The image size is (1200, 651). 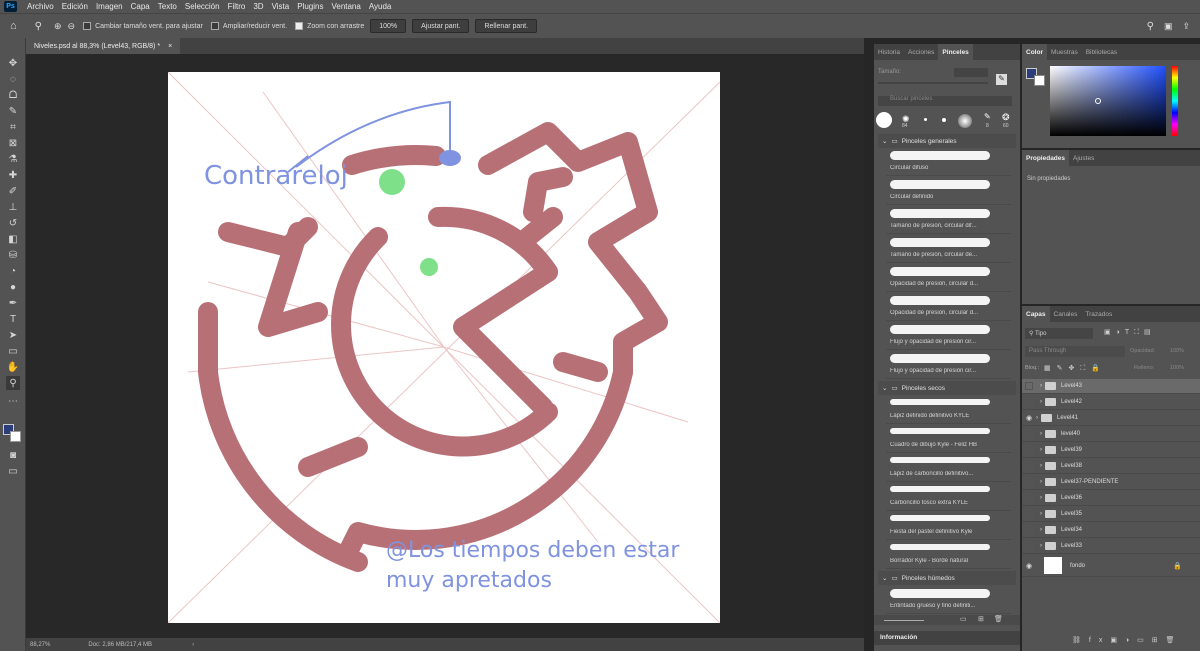 I want to click on layer-row: › Level36, so click(x=1111, y=498).